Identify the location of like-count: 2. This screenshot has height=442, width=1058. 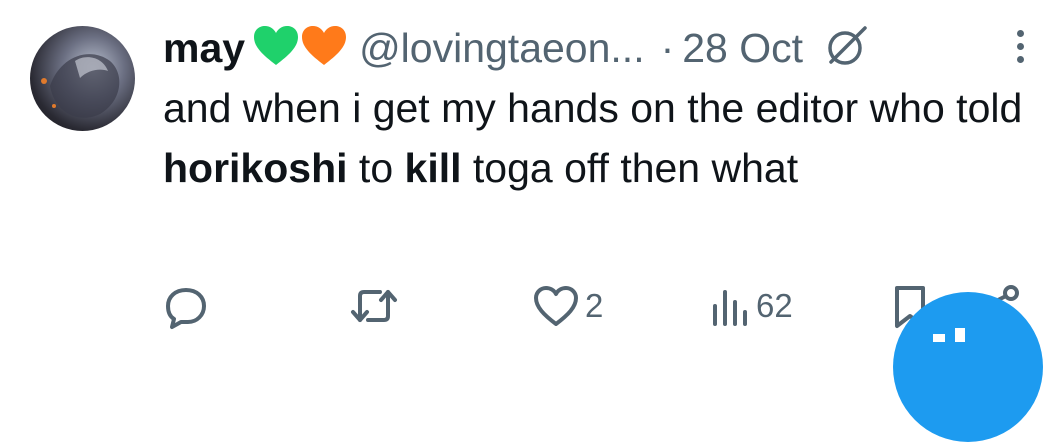
(594, 305).